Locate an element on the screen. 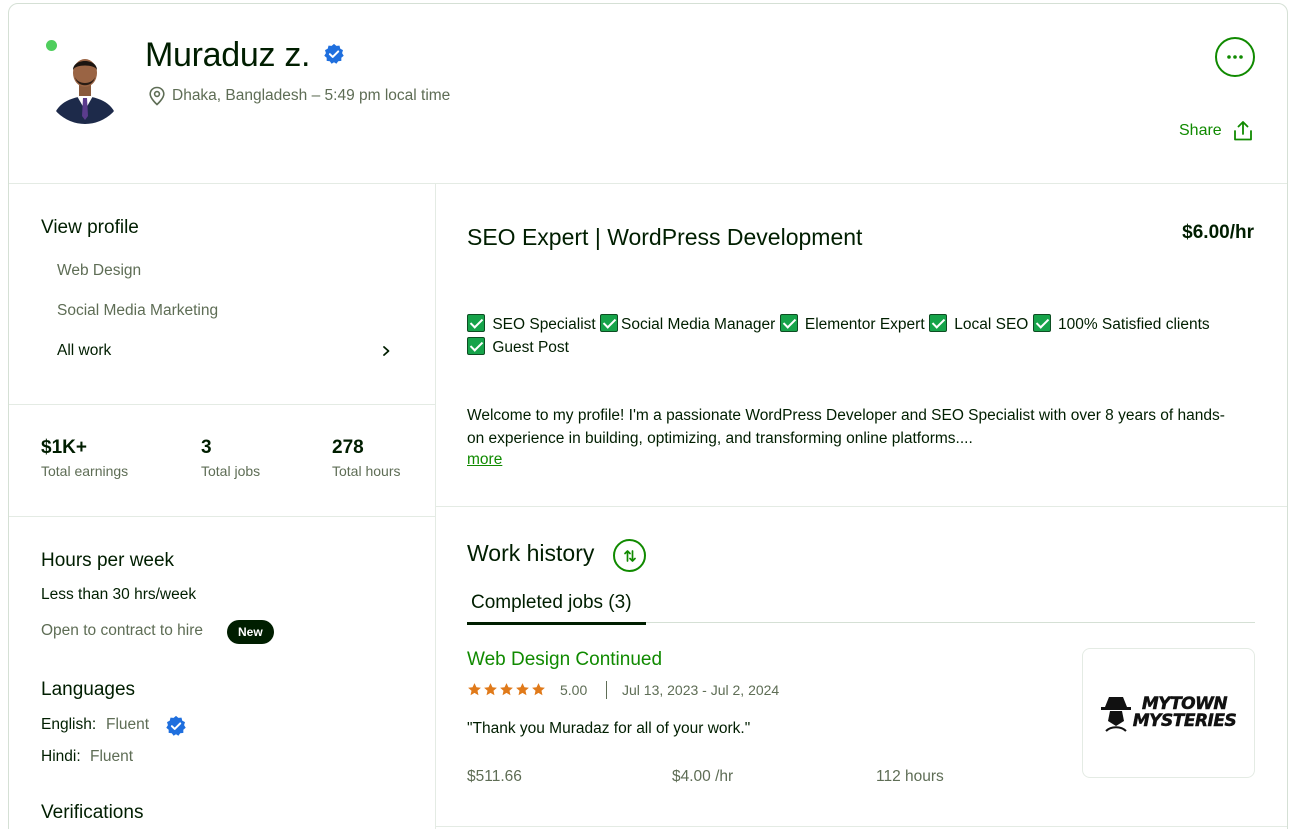  skill-bullet: Social Media Manager is located at coordinates (698, 324).